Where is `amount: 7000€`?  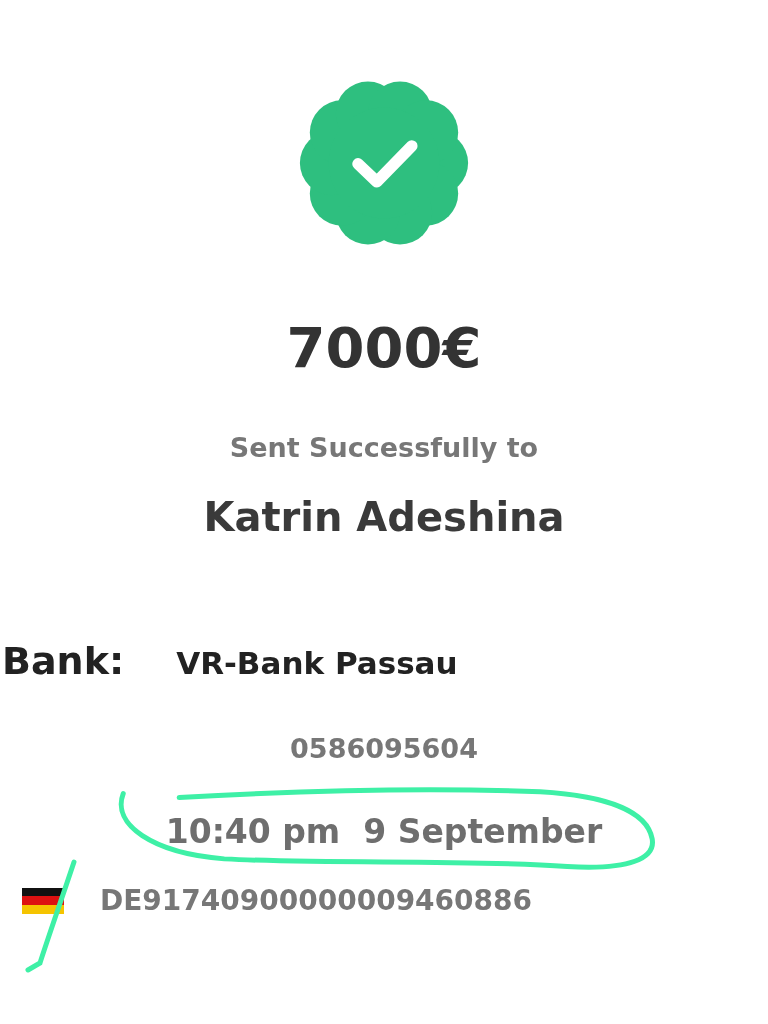 amount: 7000€ is located at coordinates (384, 348).